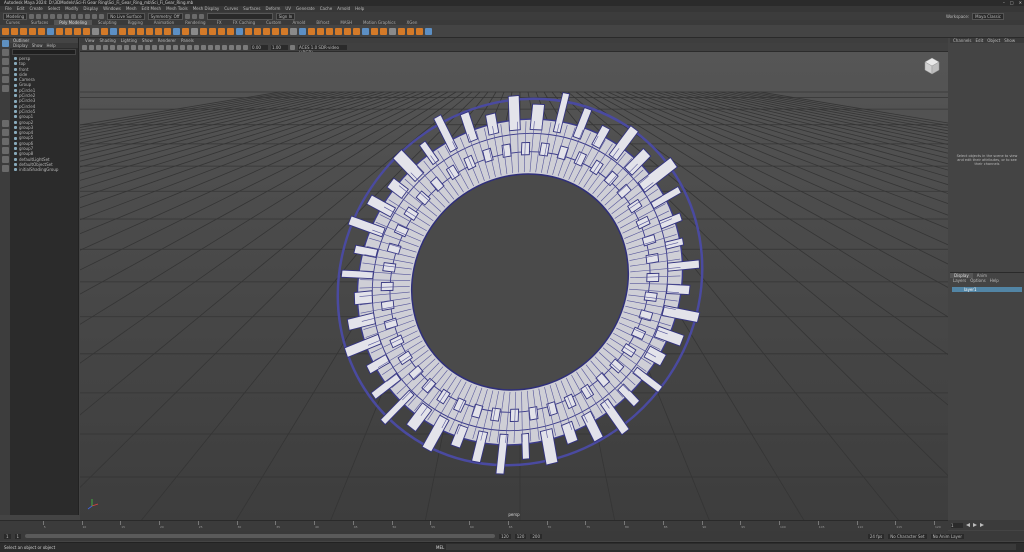  I want to click on average-icon, so click(185, 31).